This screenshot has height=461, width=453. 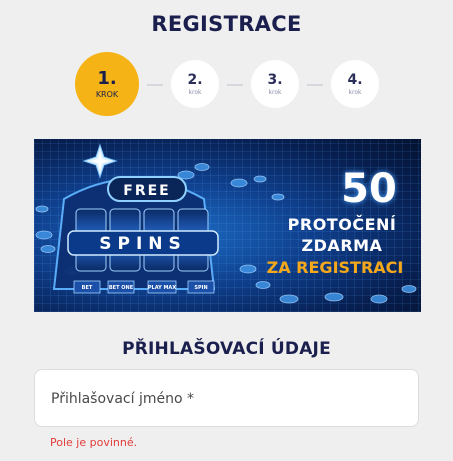 What do you see at coordinates (146, 191) in the screenshot?
I see `free-sign-text: FREE` at bounding box center [146, 191].